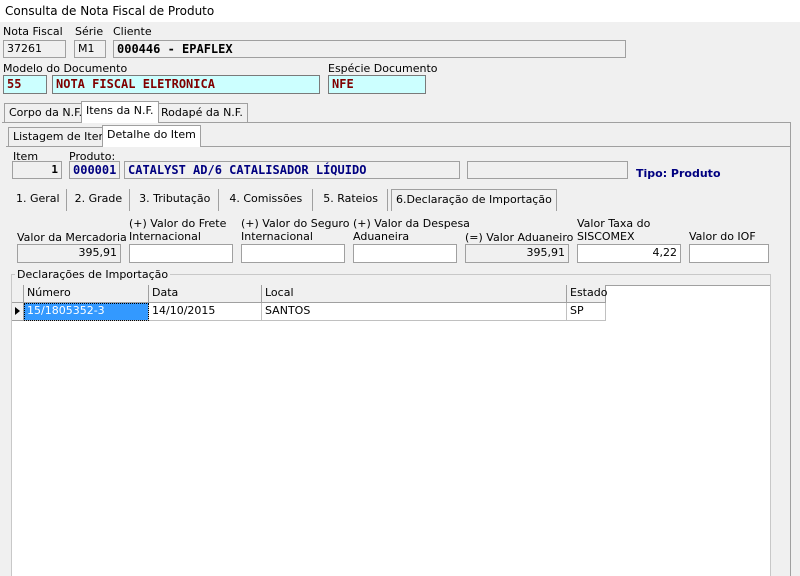  Describe the element at coordinates (46, 113) in the screenshot. I see `tab-corpo-nf: Corpo da N.F.` at that location.